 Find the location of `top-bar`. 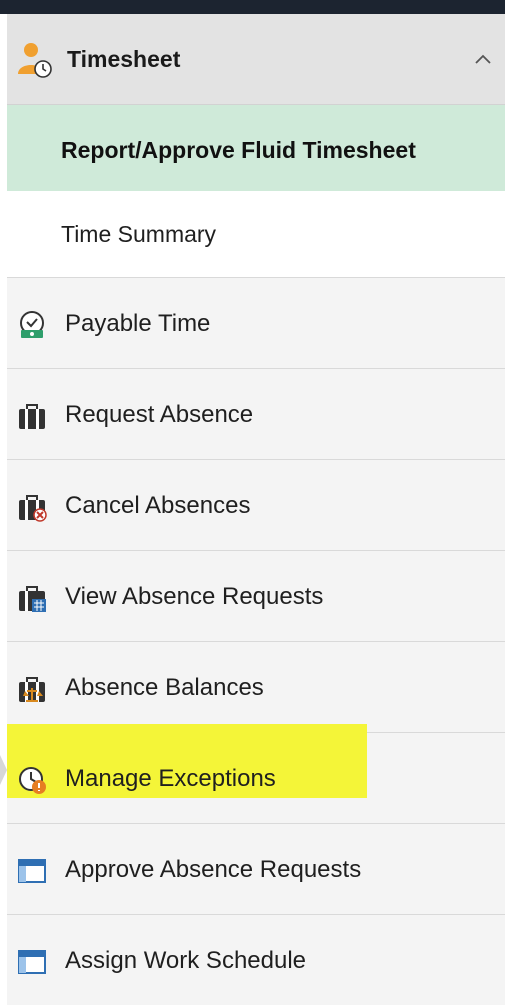

top-bar is located at coordinates (252, 7).